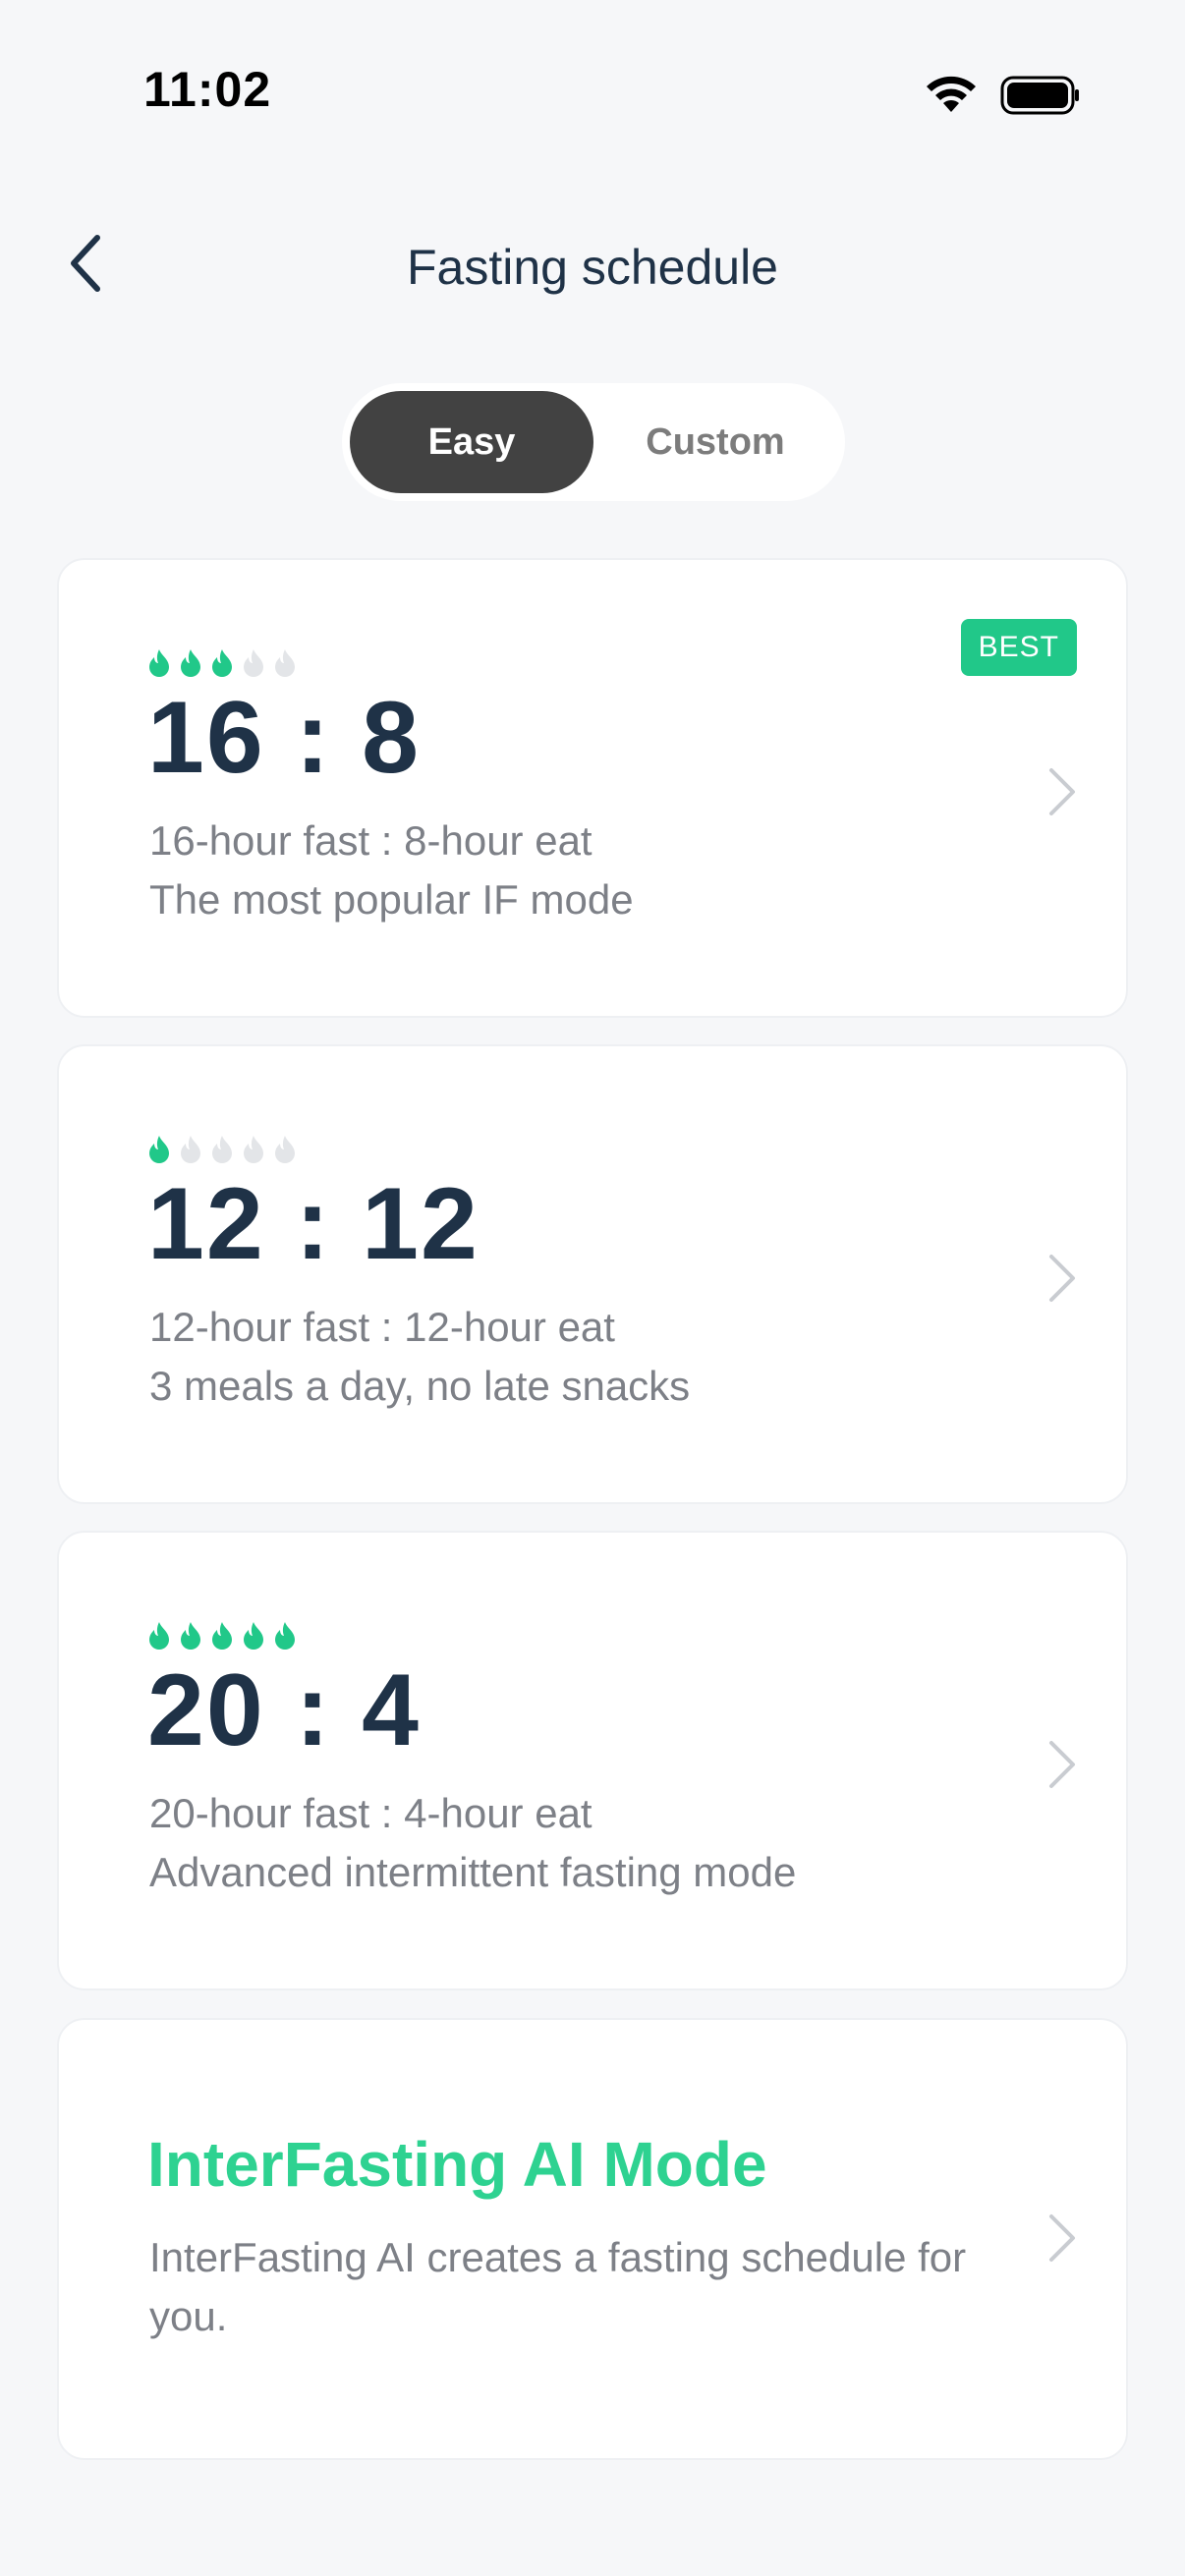 The image size is (1185, 2576). I want to click on plan-hours: 20-hour fast : 4-hour eat, so click(371, 1813).